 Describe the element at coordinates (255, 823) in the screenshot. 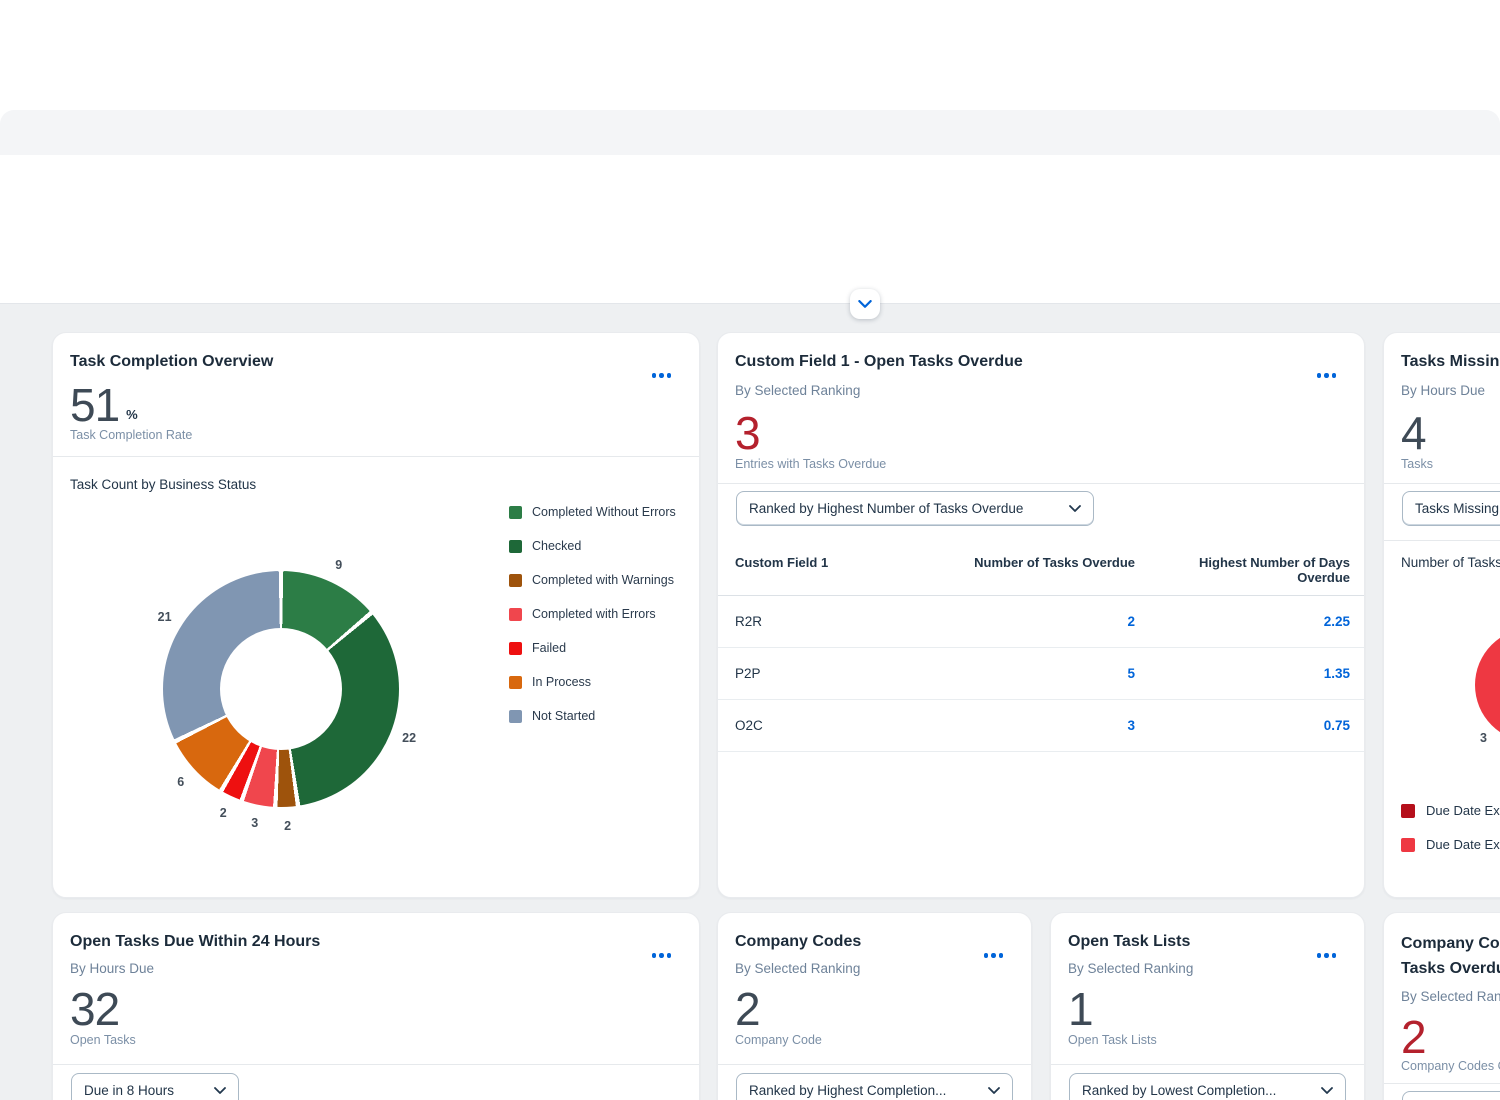

I see `donut-slice-label: 3` at that location.